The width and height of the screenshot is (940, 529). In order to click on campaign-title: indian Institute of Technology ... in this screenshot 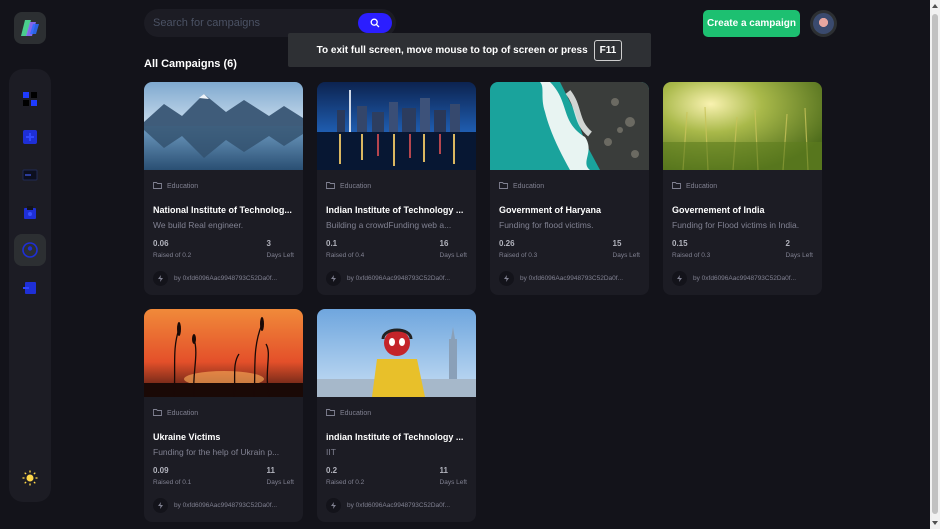, I will do `click(395, 437)`.